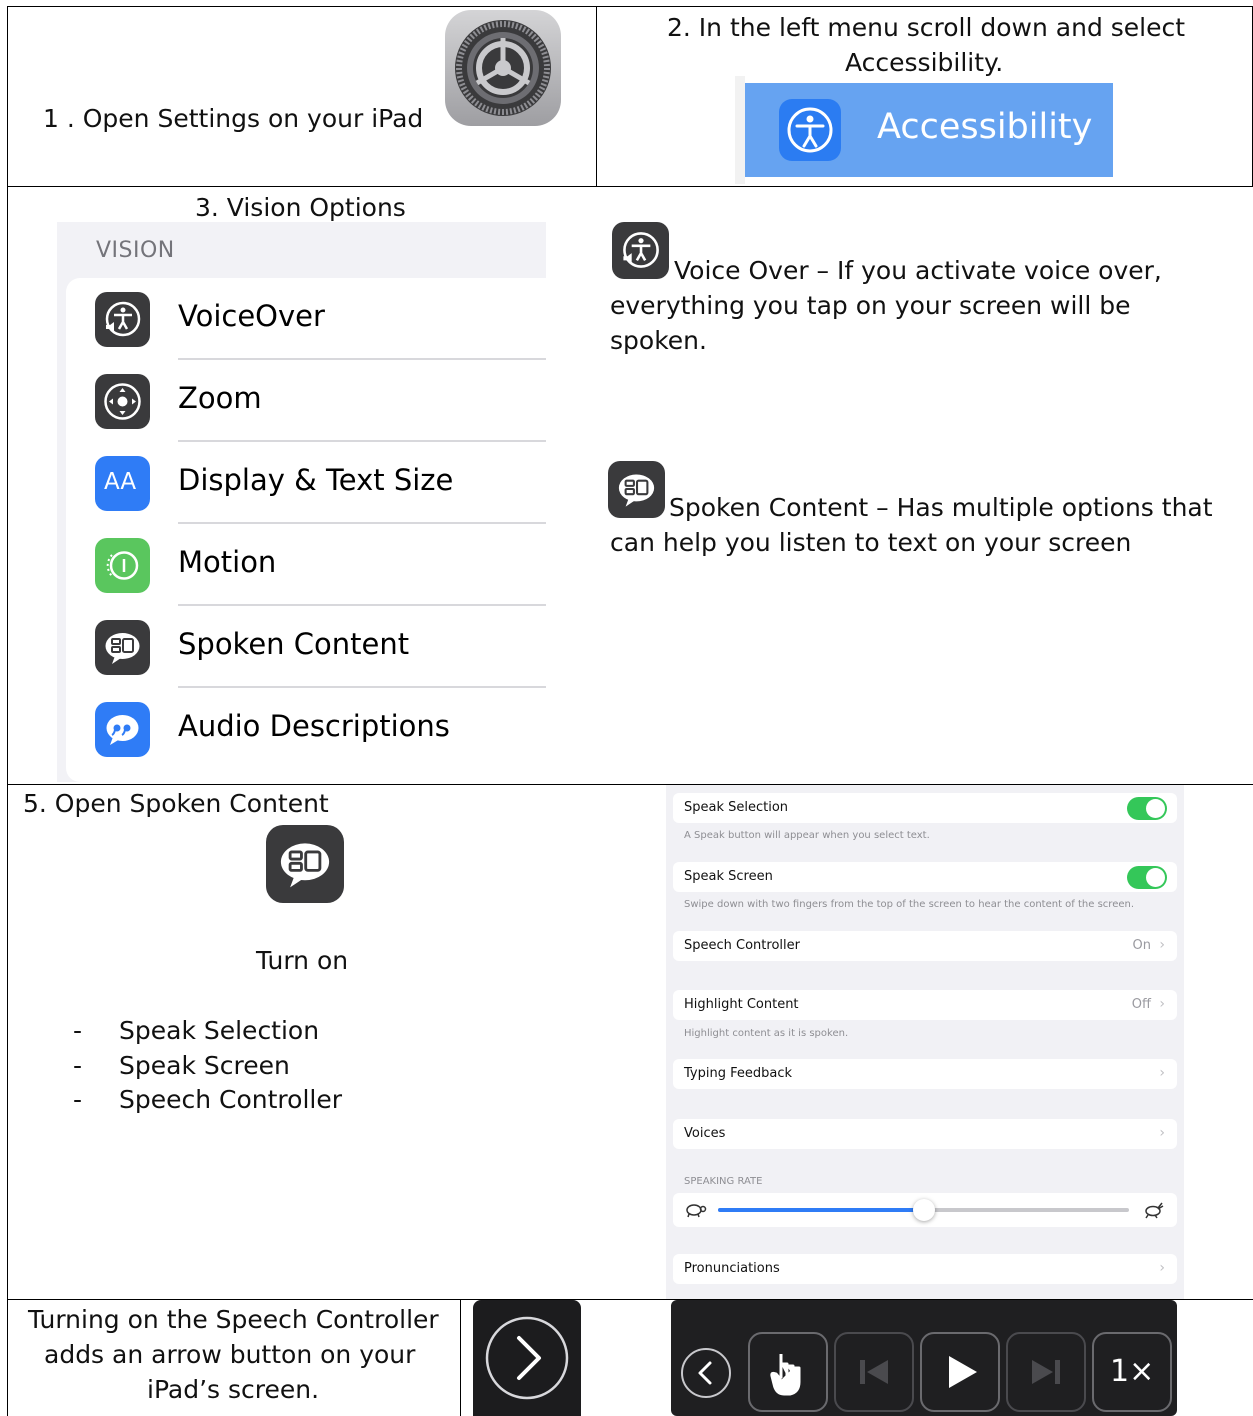 This screenshot has width=1253, height=1416. I want to click on speed-button: 1×, so click(1132, 1372).